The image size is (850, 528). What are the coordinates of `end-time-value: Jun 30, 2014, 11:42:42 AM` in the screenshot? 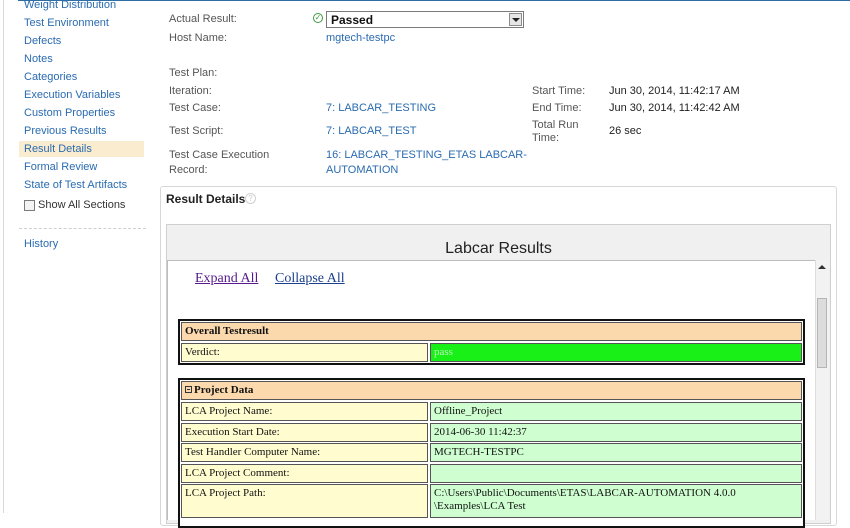 It's located at (674, 108).